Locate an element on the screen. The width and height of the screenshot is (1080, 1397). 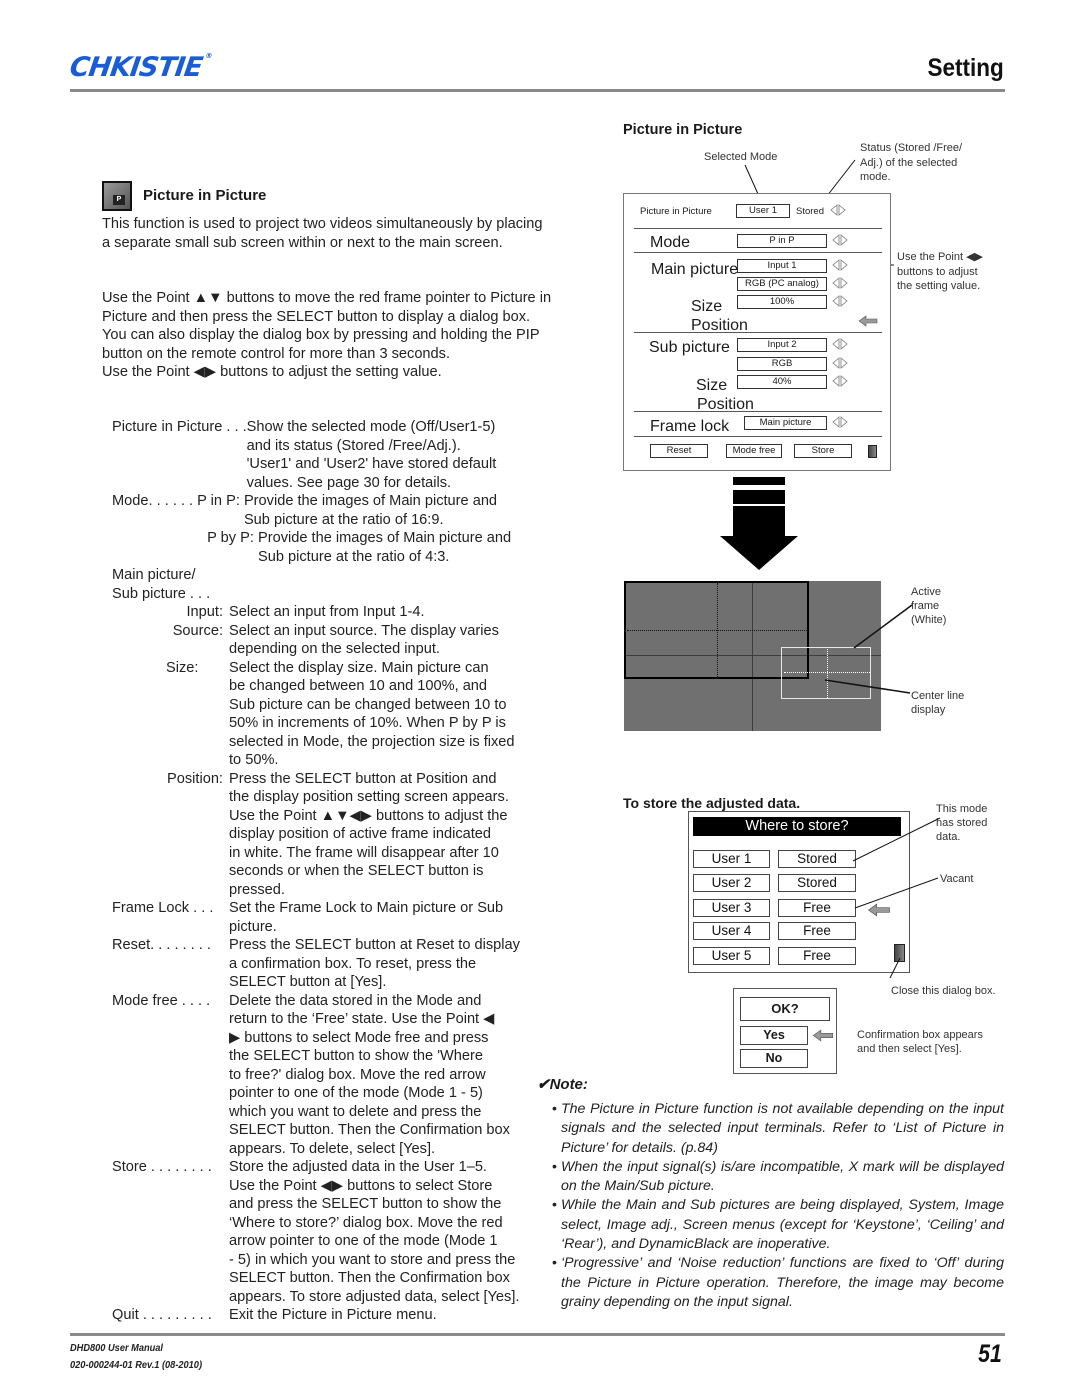
diagram-leaders is located at coordinates (868, 649).